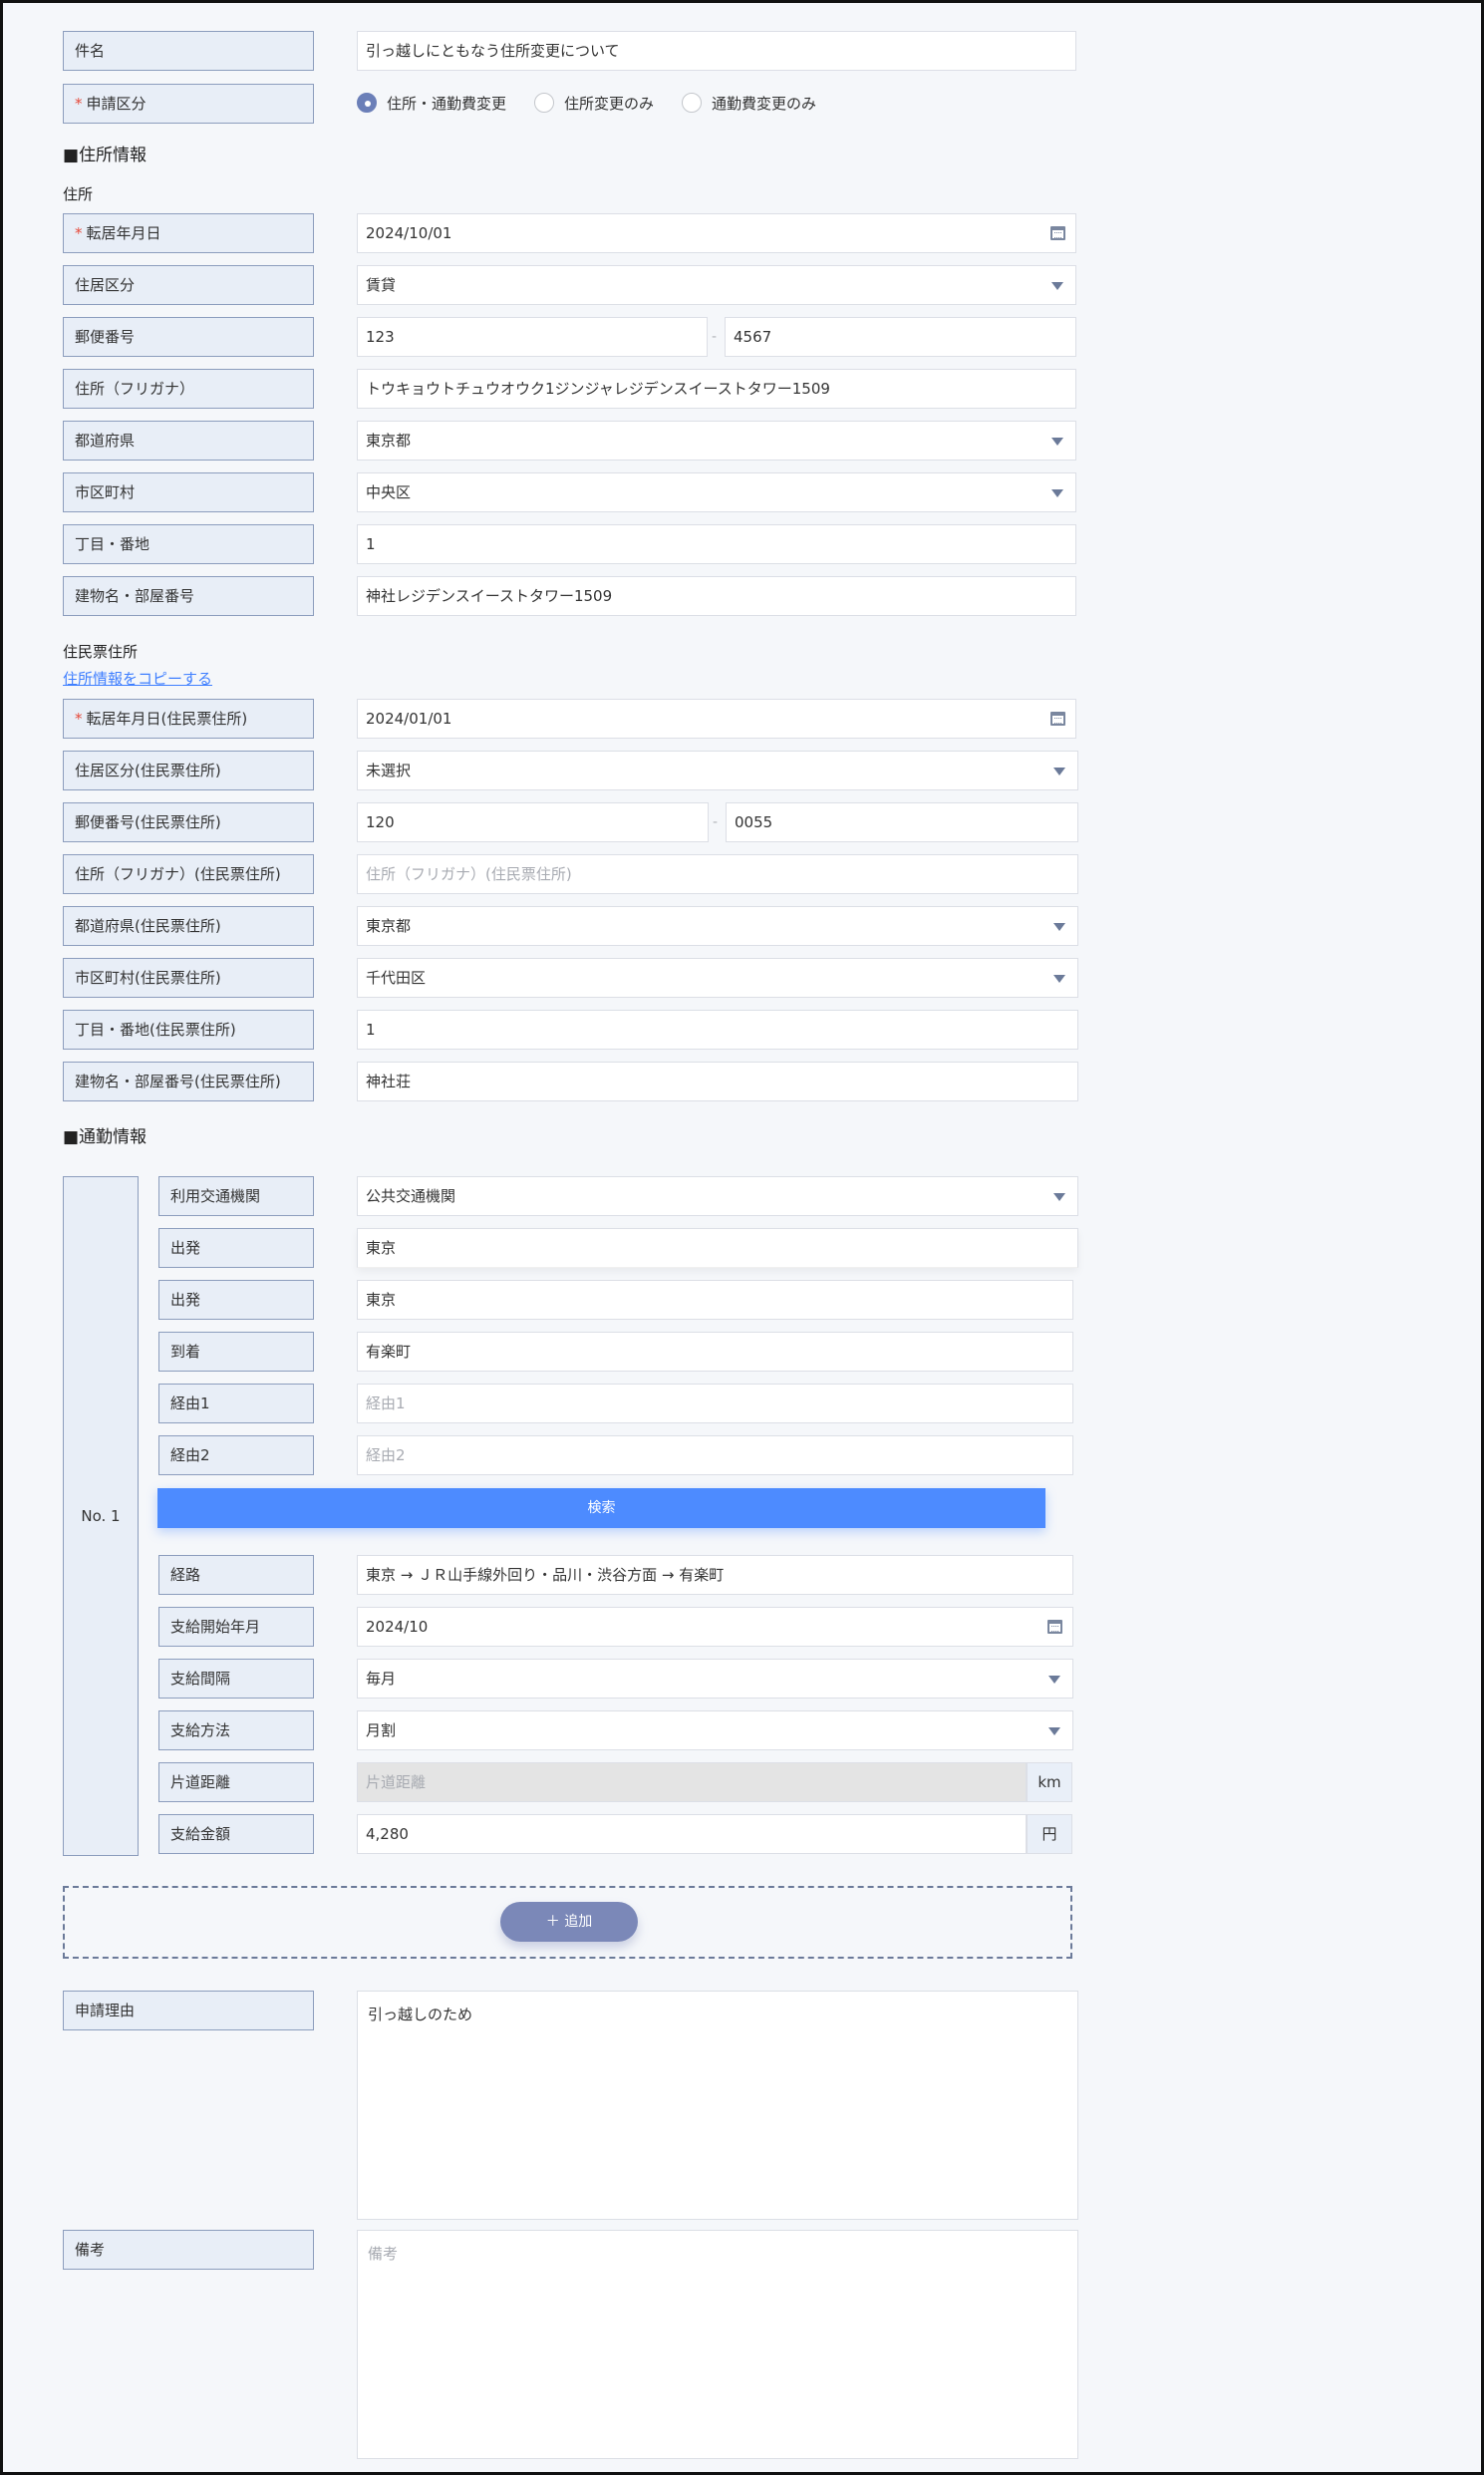 The image size is (1484, 2475). What do you see at coordinates (717, 1248) in the screenshot?
I see `departure-autocomplete-input: 東京` at bounding box center [717, 1248].